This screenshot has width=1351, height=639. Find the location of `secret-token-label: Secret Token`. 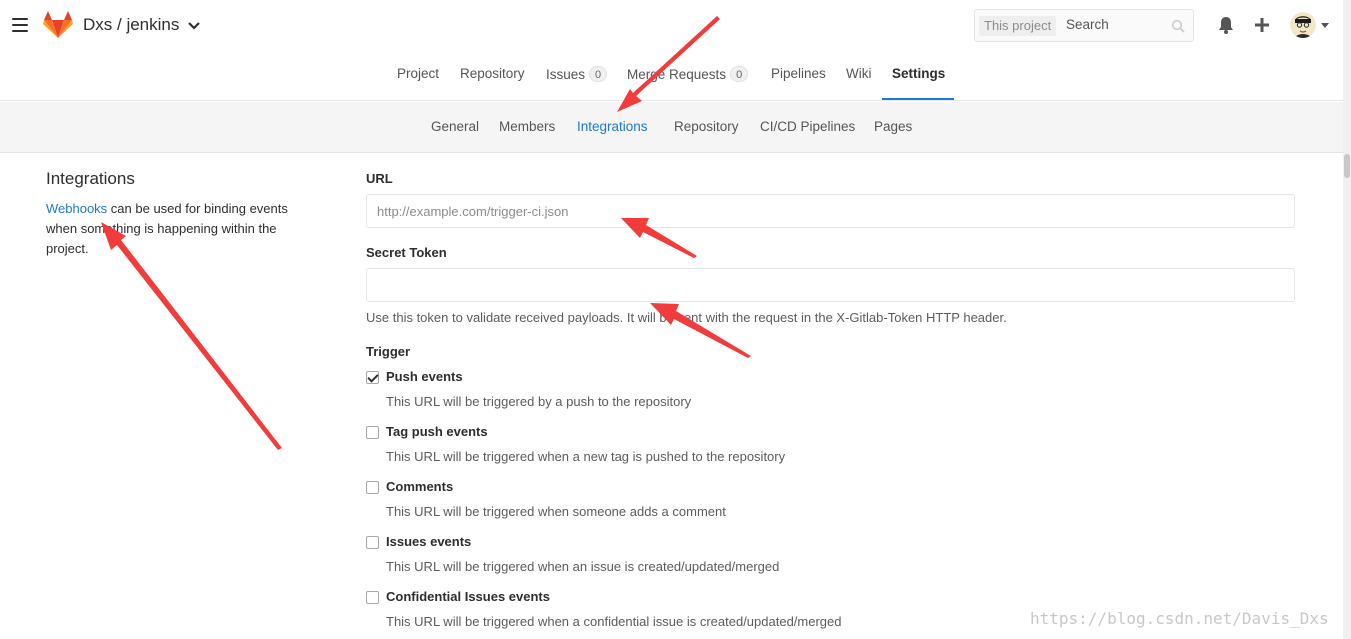

secret-token-label: Secret Token is located at coordinates (406, 252).